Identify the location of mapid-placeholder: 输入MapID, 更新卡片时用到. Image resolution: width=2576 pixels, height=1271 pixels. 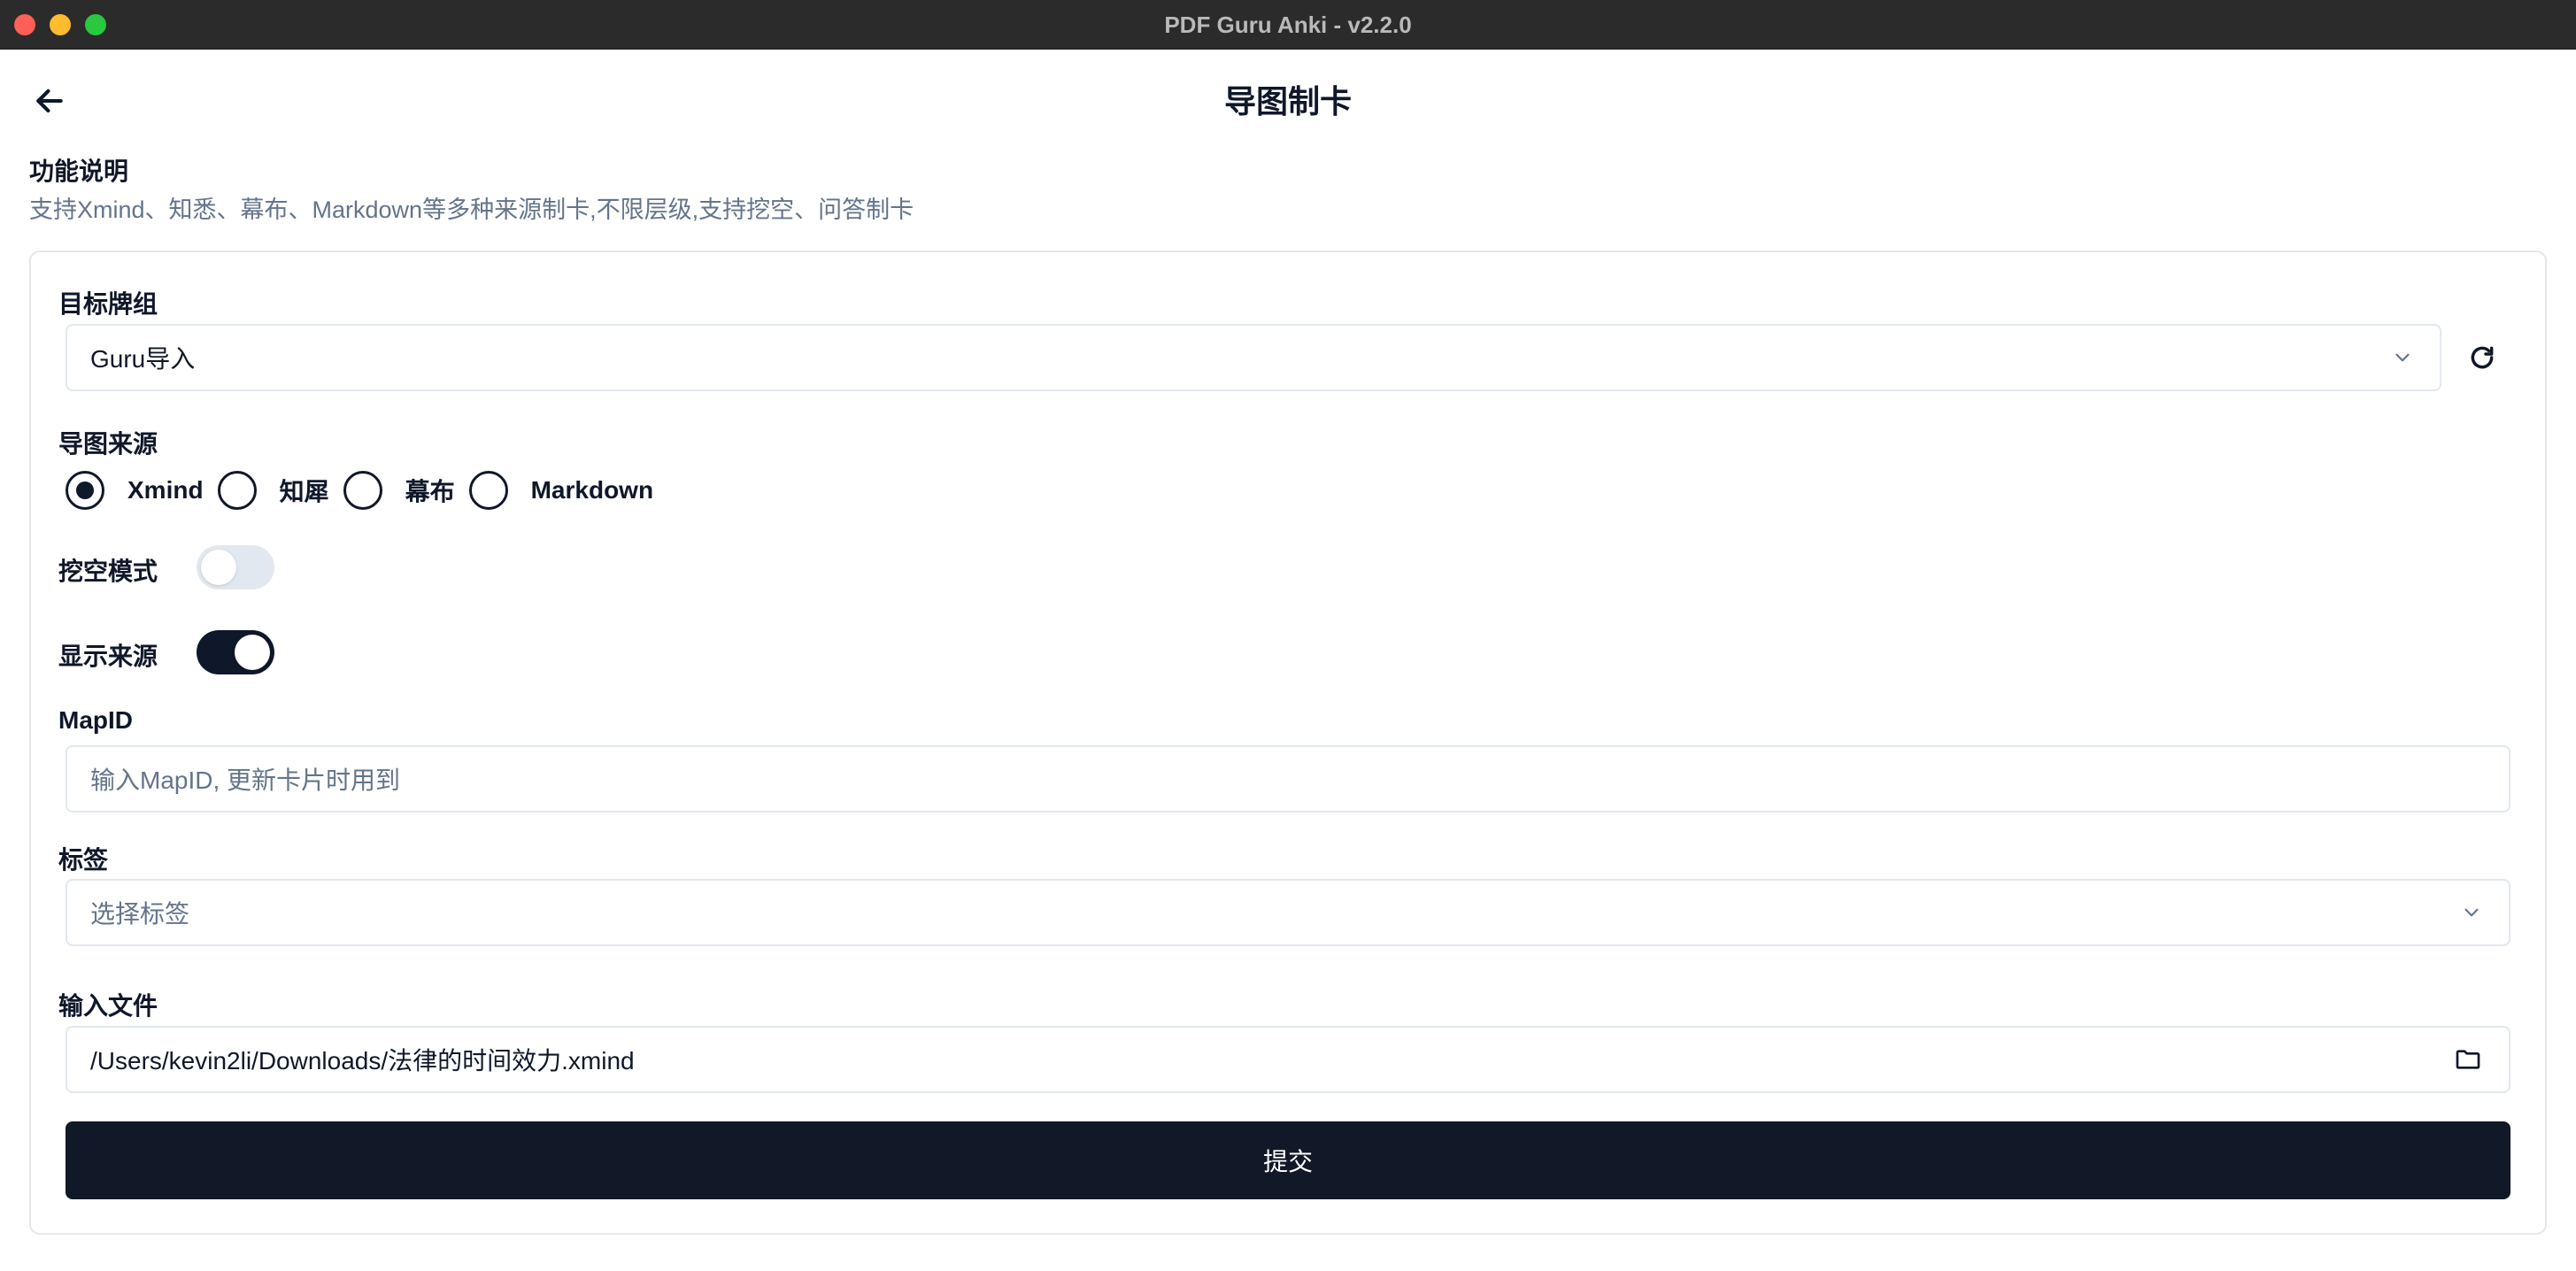
(245, 780).